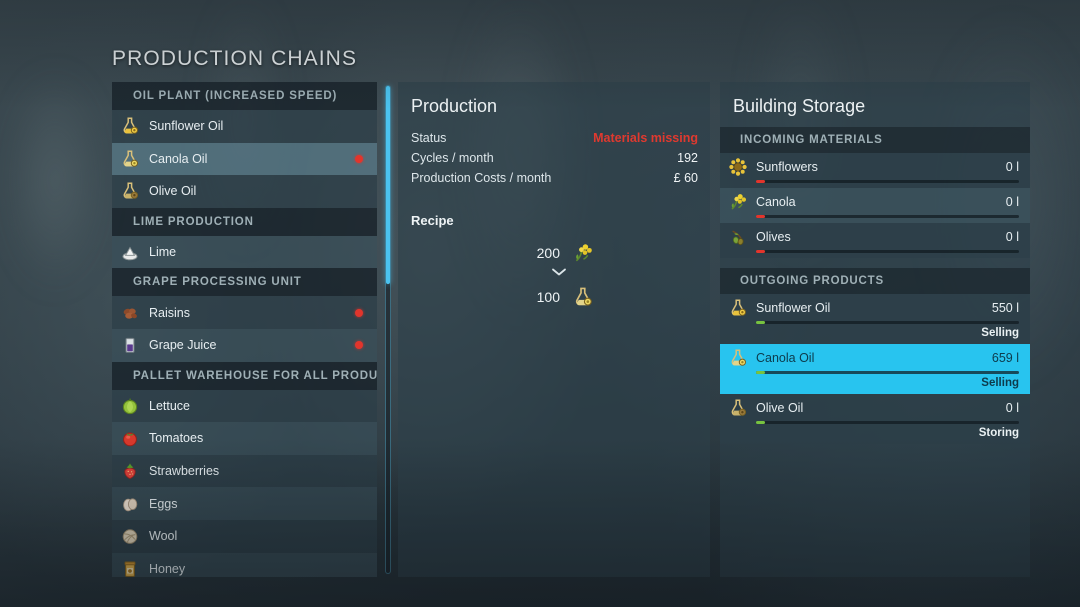 Image resolution: width=1080 pixels, height=607 pixels. Describe the element at coordinates (875, 240) in the screenshot. I see `storage-row: Olives 0 l` at that location.